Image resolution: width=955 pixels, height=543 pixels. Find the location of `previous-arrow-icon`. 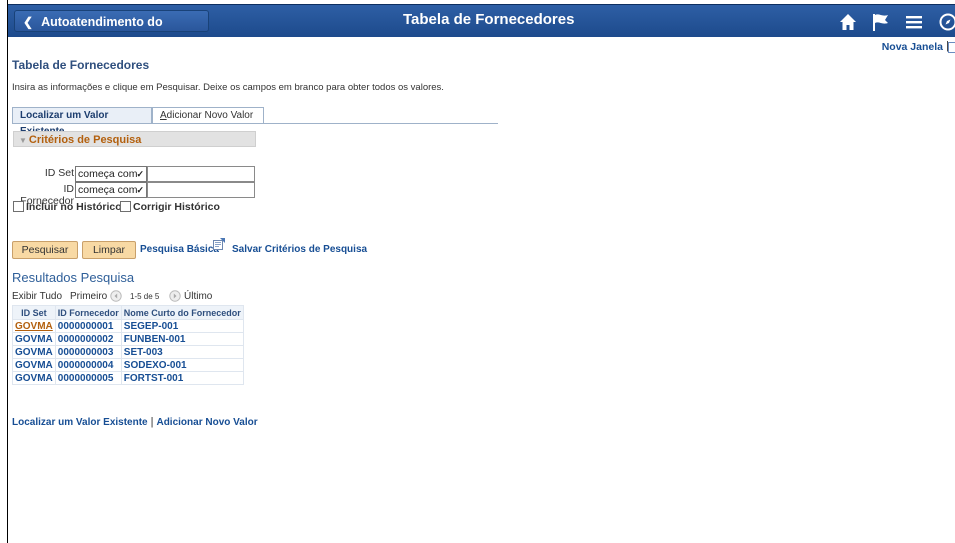

previous-arrow-icon is located at coordinates (116, 296).